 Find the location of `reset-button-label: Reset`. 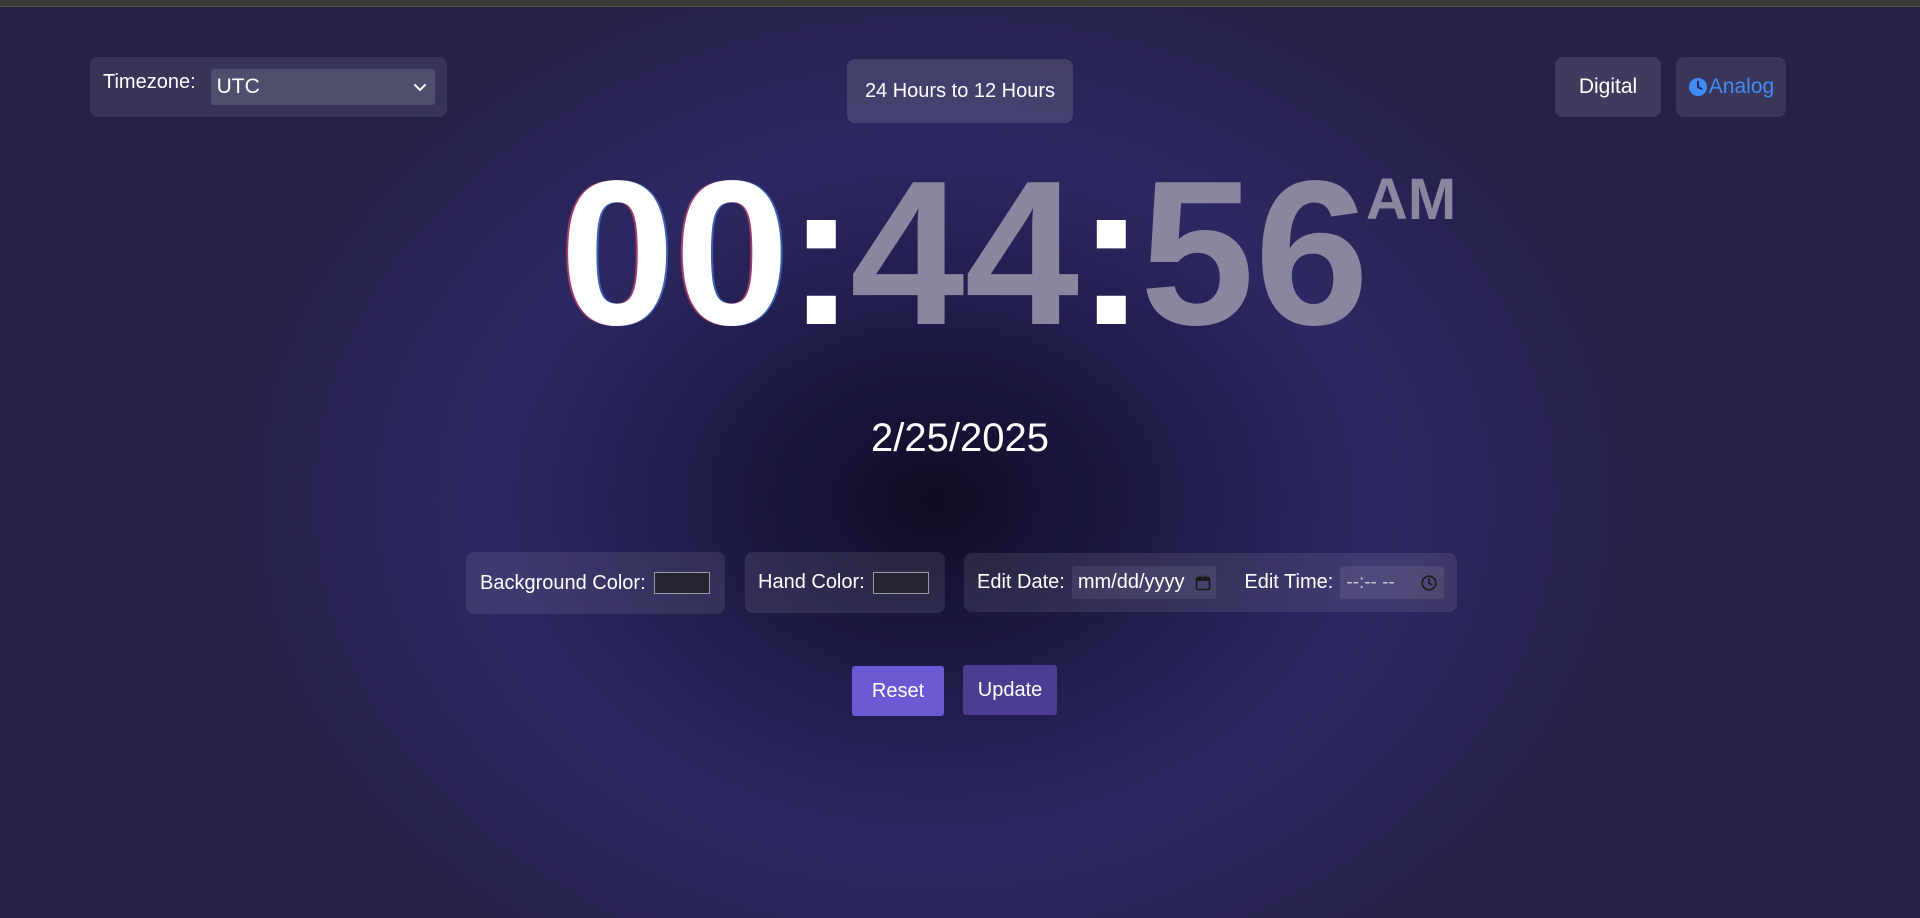

reset-button-label: Reset is located at coordinates (898, 690).